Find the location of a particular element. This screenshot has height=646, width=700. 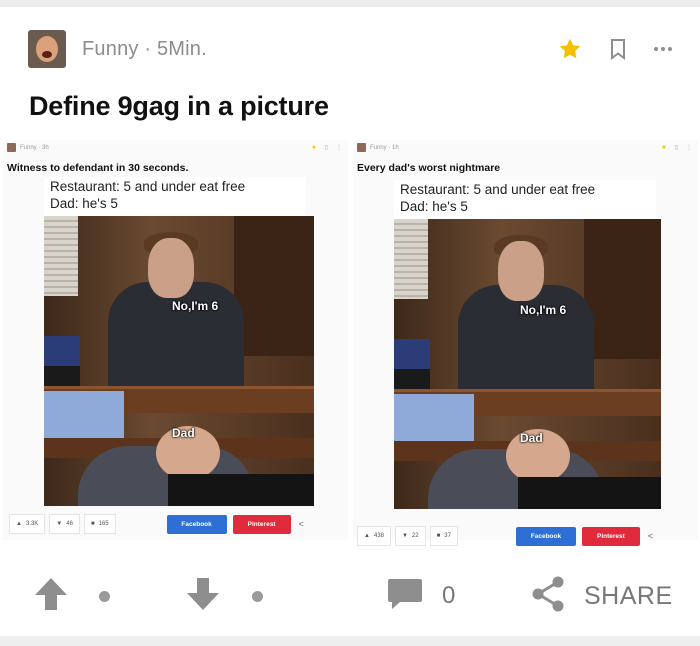

mini-upvote-button: ▲ 438 is located at coordinates (374, 536).